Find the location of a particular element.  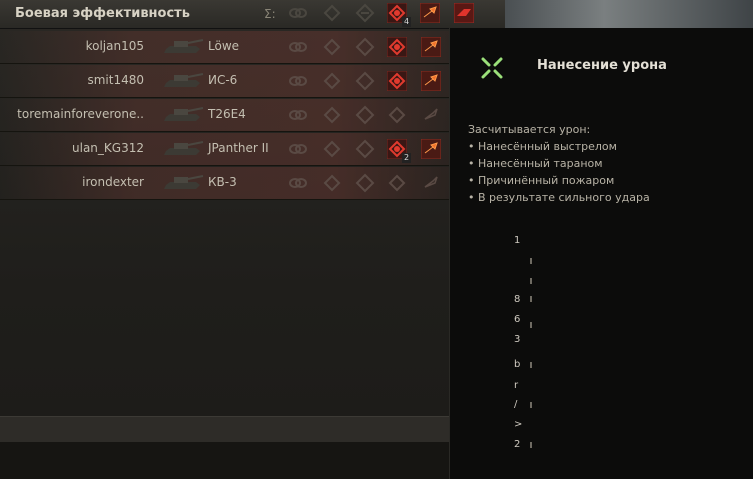

tank-name: ИС-6 is located at coordinates (223, 80).